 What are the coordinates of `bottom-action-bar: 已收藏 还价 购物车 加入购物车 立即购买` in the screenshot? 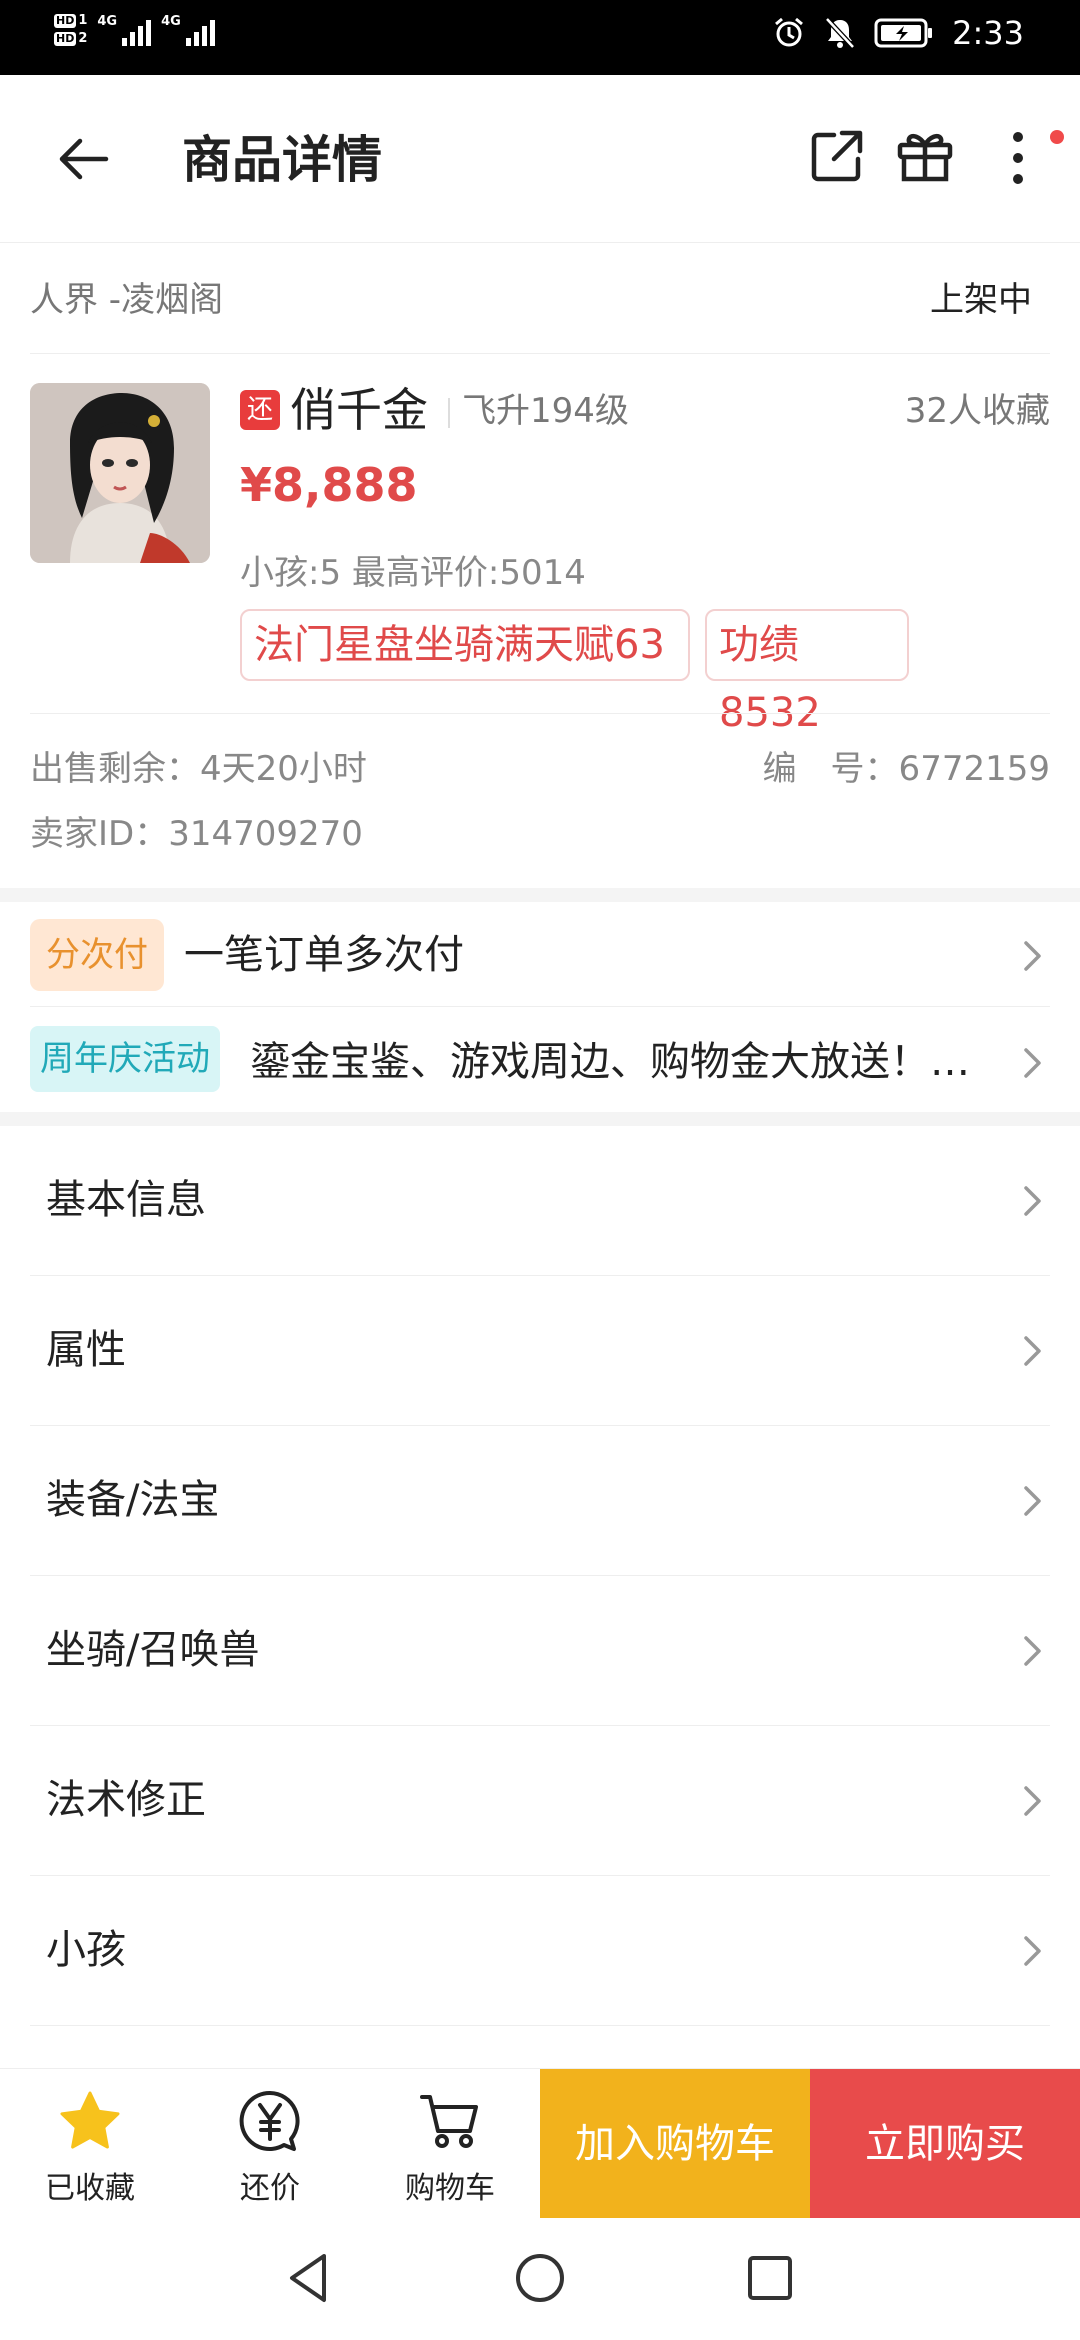 It's located at (540, 2143).